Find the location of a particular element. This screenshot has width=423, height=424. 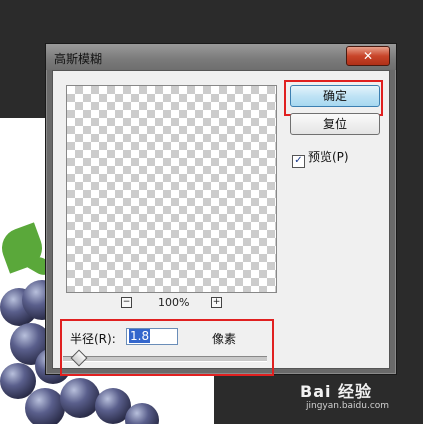

close-button: ✕ is located at coordinates (368, 56).